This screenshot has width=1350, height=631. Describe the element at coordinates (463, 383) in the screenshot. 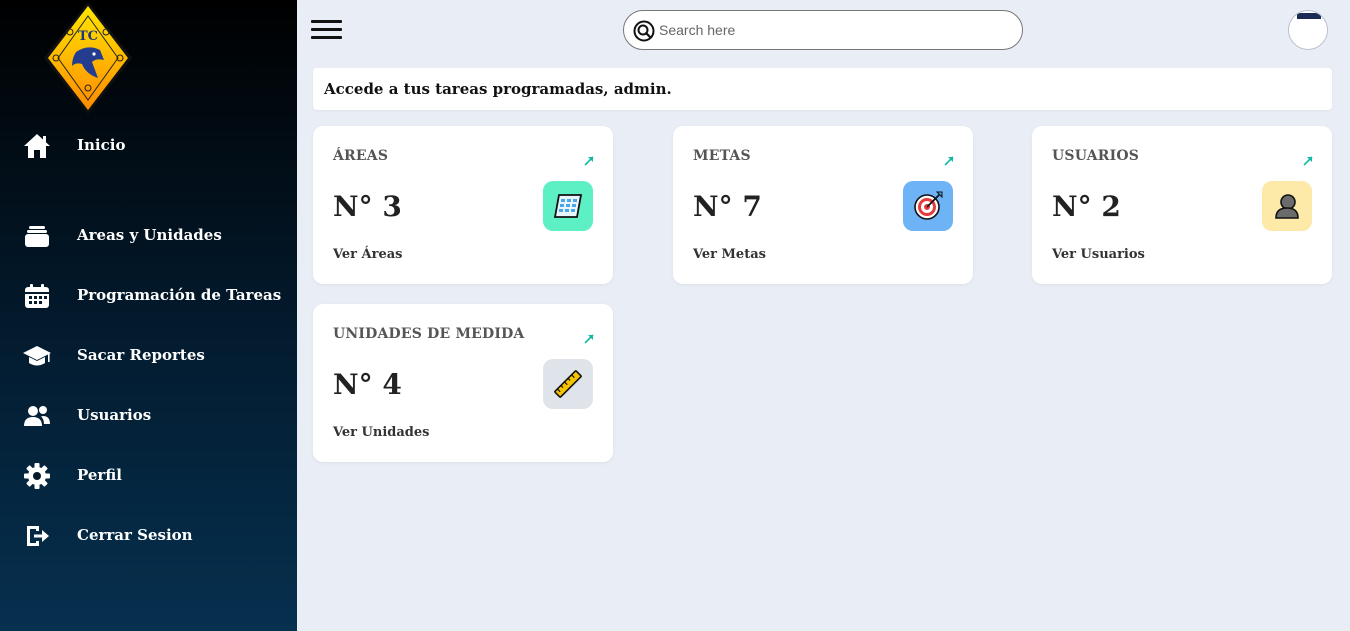

I see `card-unidades: UNIDADES DE MEDIDA N° 4 Ver Unidades` at that location.